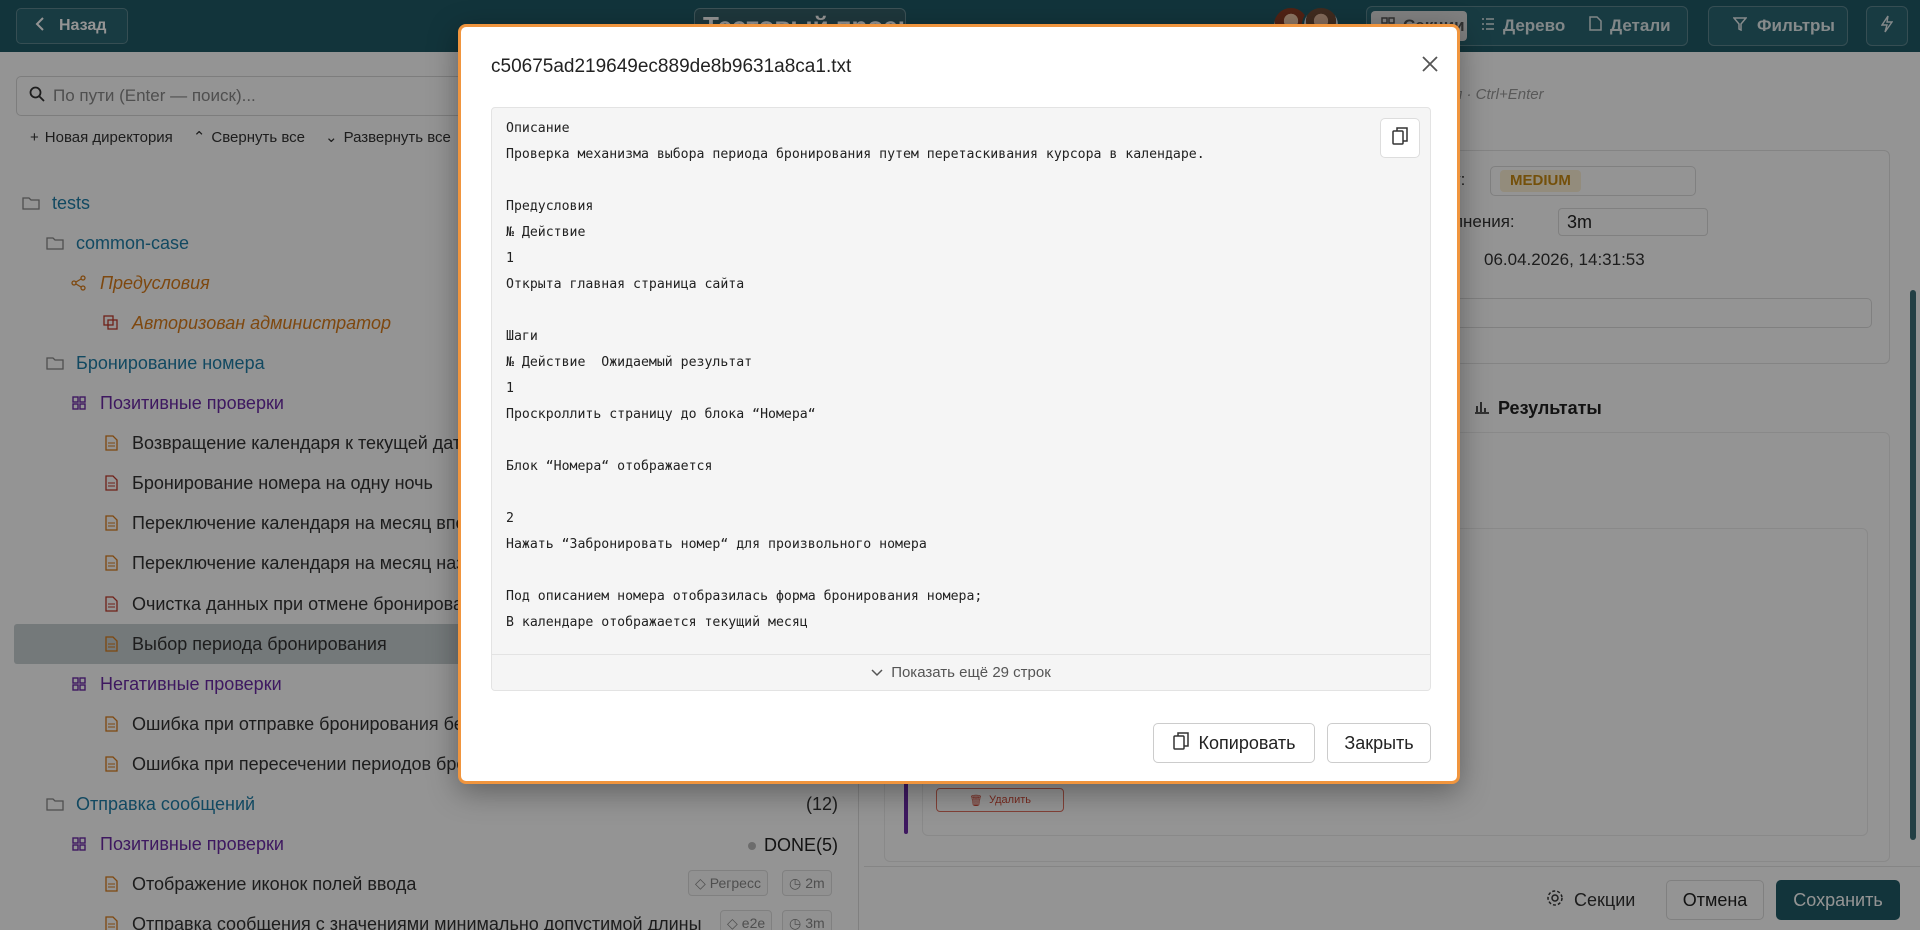 The height and width of the screenshot is (930, 1920). I want to click on copy-icon-button, so click(1400, 138).